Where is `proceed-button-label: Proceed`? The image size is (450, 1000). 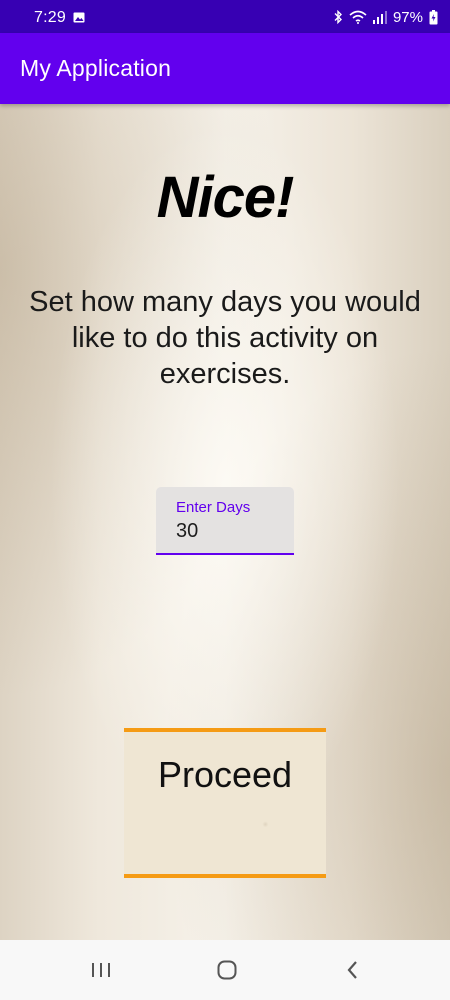 proceed-button-label: Proceed is located at coordinates (225, 774).